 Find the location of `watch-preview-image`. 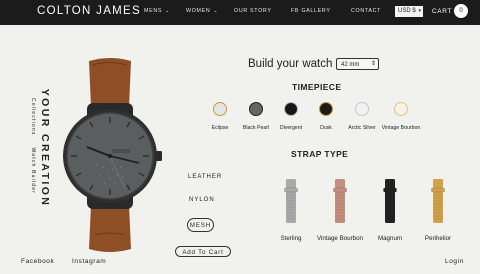

watch-preview-image is located at coordinates (112, 155).